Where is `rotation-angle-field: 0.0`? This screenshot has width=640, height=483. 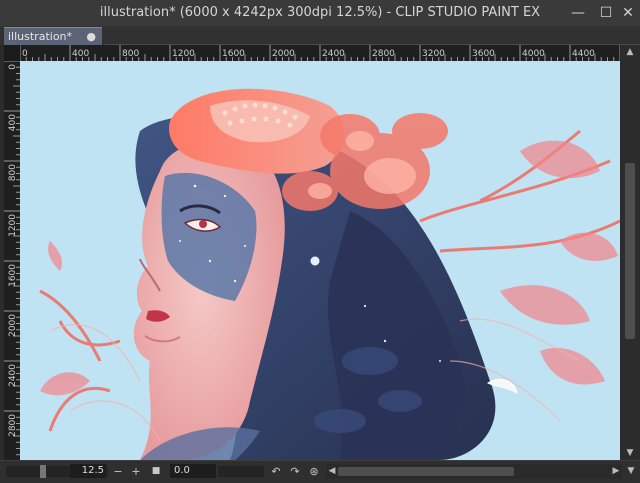 rotation-angle-field: 0.0 is located at coordinates (193, 471).